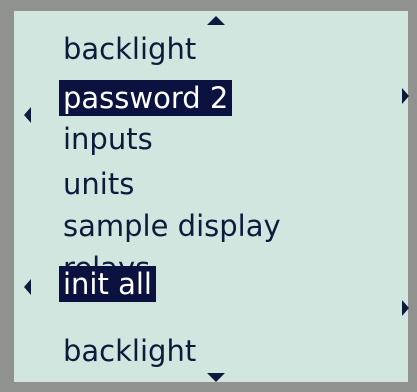 The height and width of the screenshot is (392, 417). What do you see at coordinates (108, 139) in the screenshot?
I see `menu-item-inputs: inputs` at bounding box center [108, 139].